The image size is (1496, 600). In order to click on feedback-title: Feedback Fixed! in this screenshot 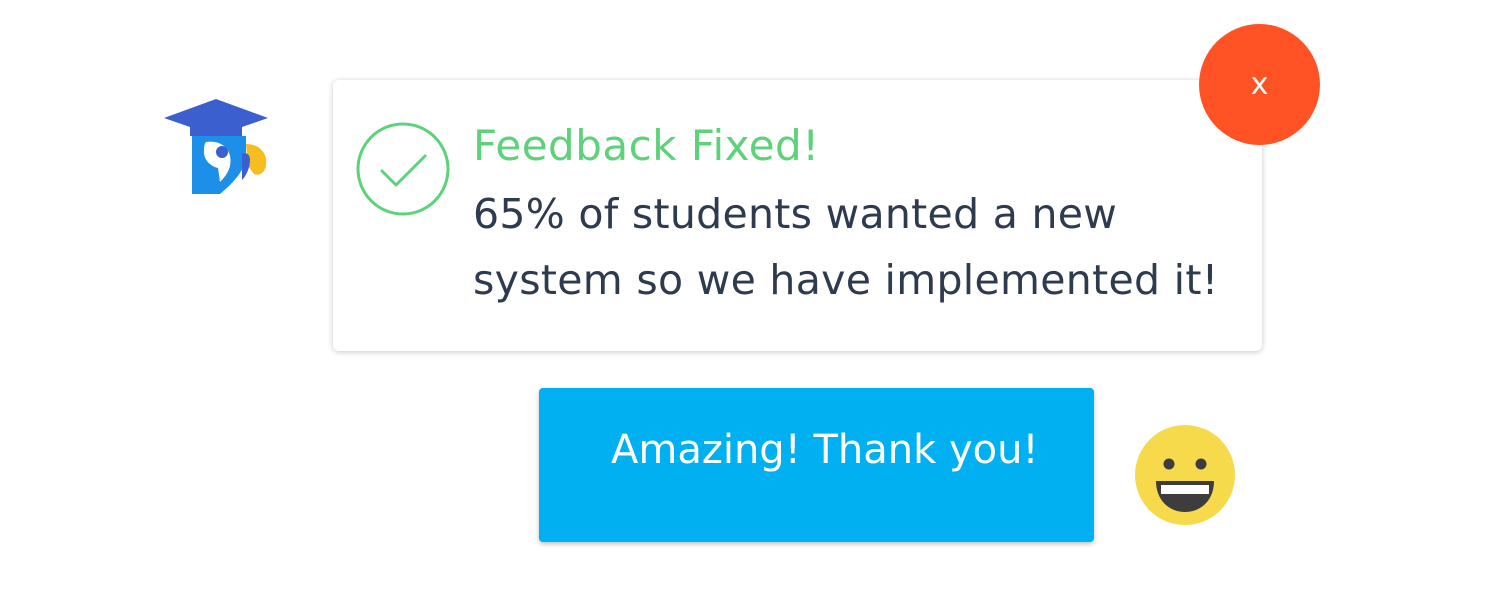, I will do `click(646, 145)`.